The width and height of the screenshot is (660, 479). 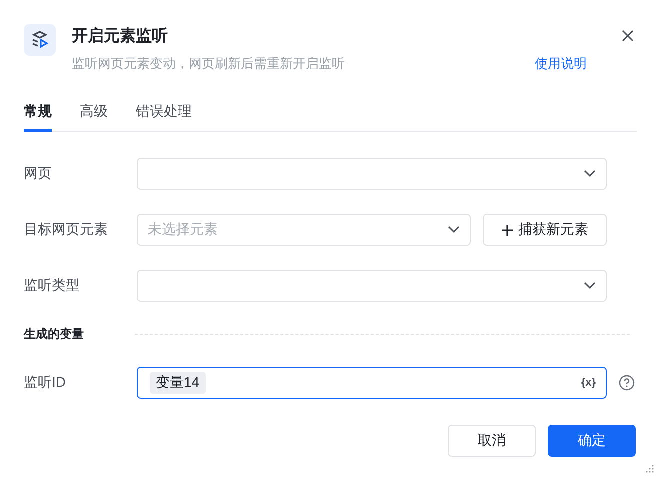 What do you see at coordinates (507, 230) in the screenshot?
I see `plus-icon` at bounding box center [507, 230].